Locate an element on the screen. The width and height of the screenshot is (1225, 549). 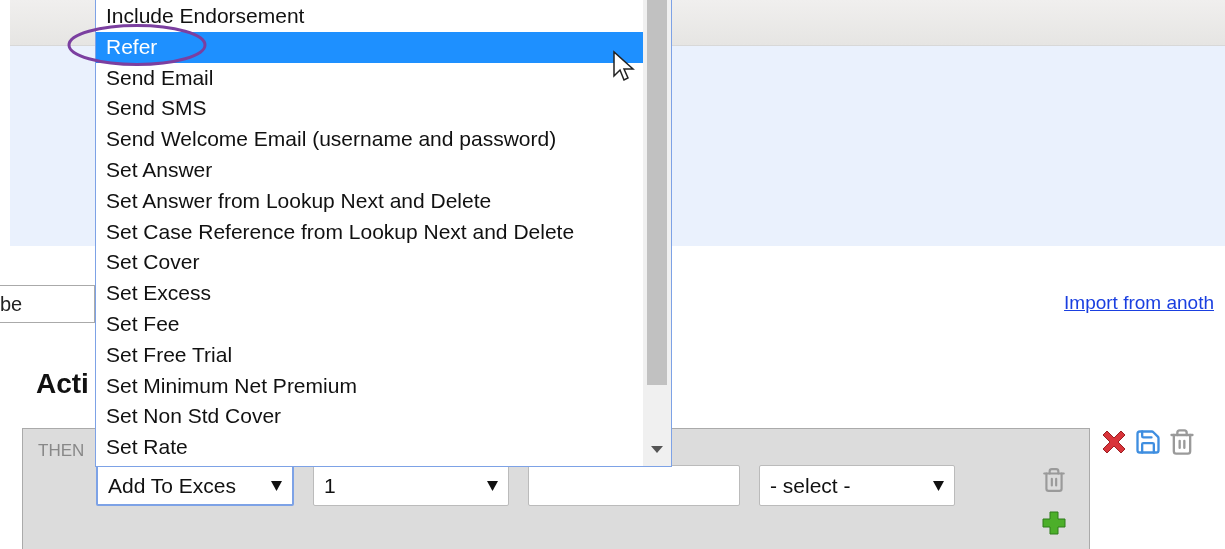
import-link: Import from anoth is located at coordinates (1139, 303).